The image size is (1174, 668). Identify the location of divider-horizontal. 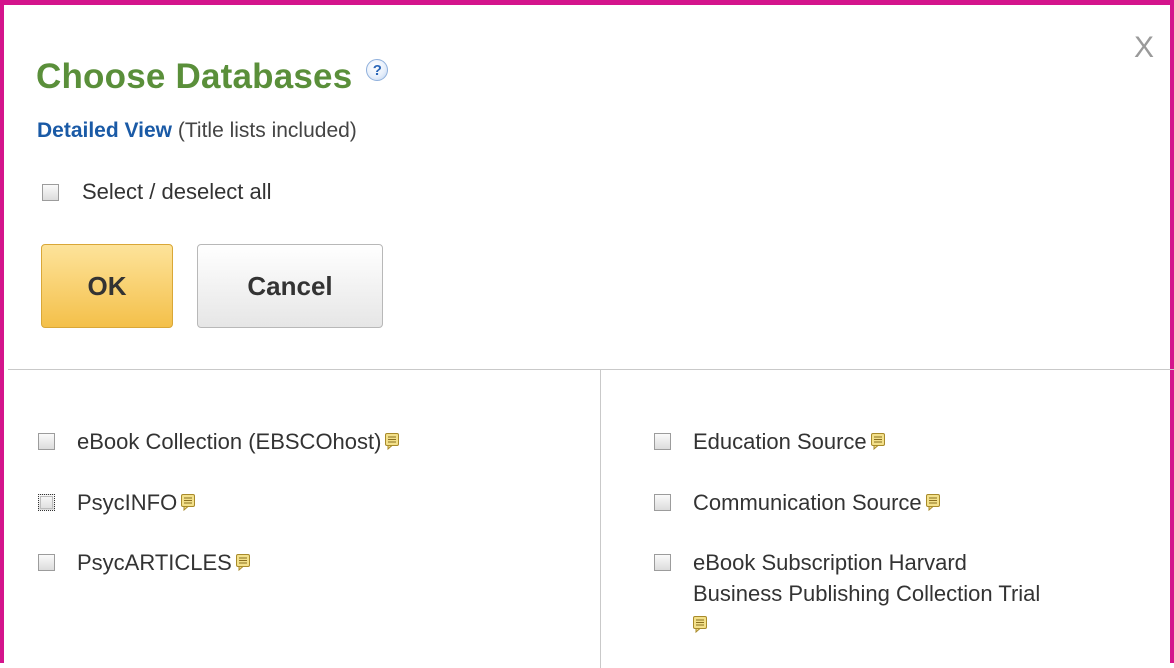
(591, 369).